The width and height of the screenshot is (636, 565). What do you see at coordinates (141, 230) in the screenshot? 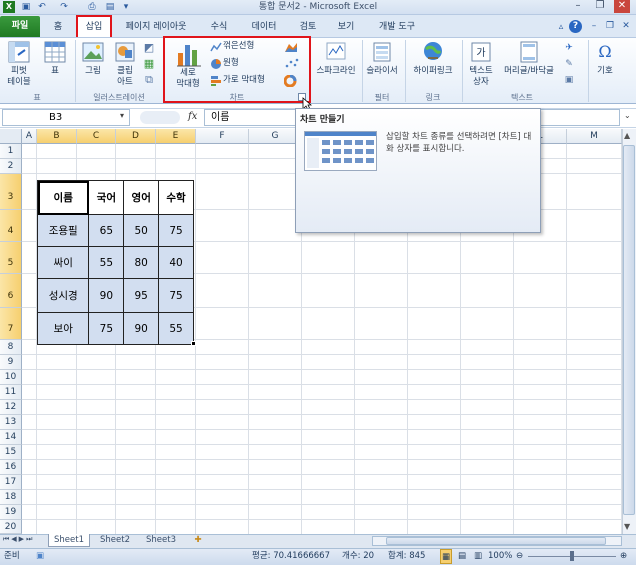
I see `table-cell: 50` at bounding box center [141, 230].